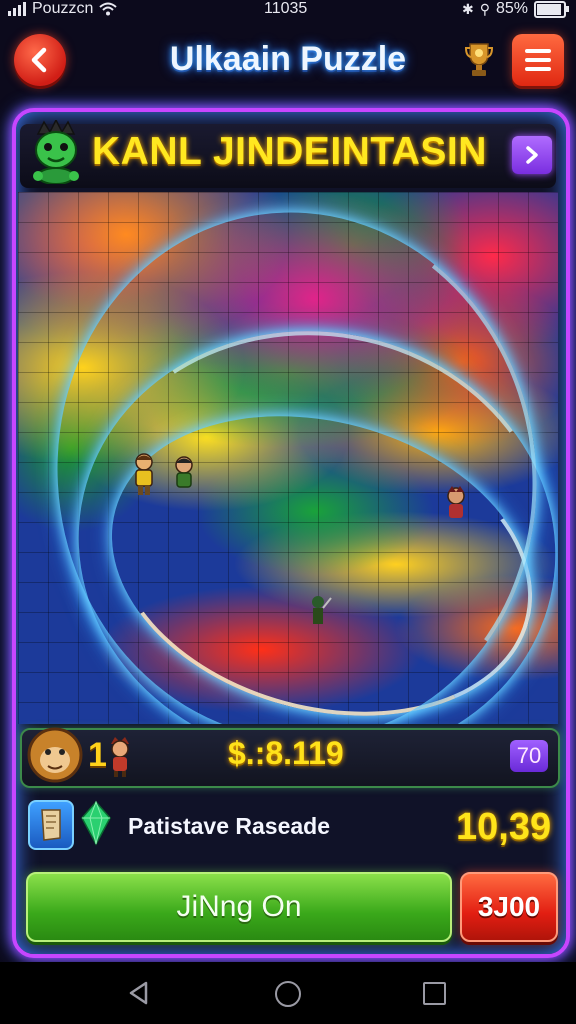 This screenshot has width=576, height=1024. I want to click on trophy-icon, so click(479, 59).